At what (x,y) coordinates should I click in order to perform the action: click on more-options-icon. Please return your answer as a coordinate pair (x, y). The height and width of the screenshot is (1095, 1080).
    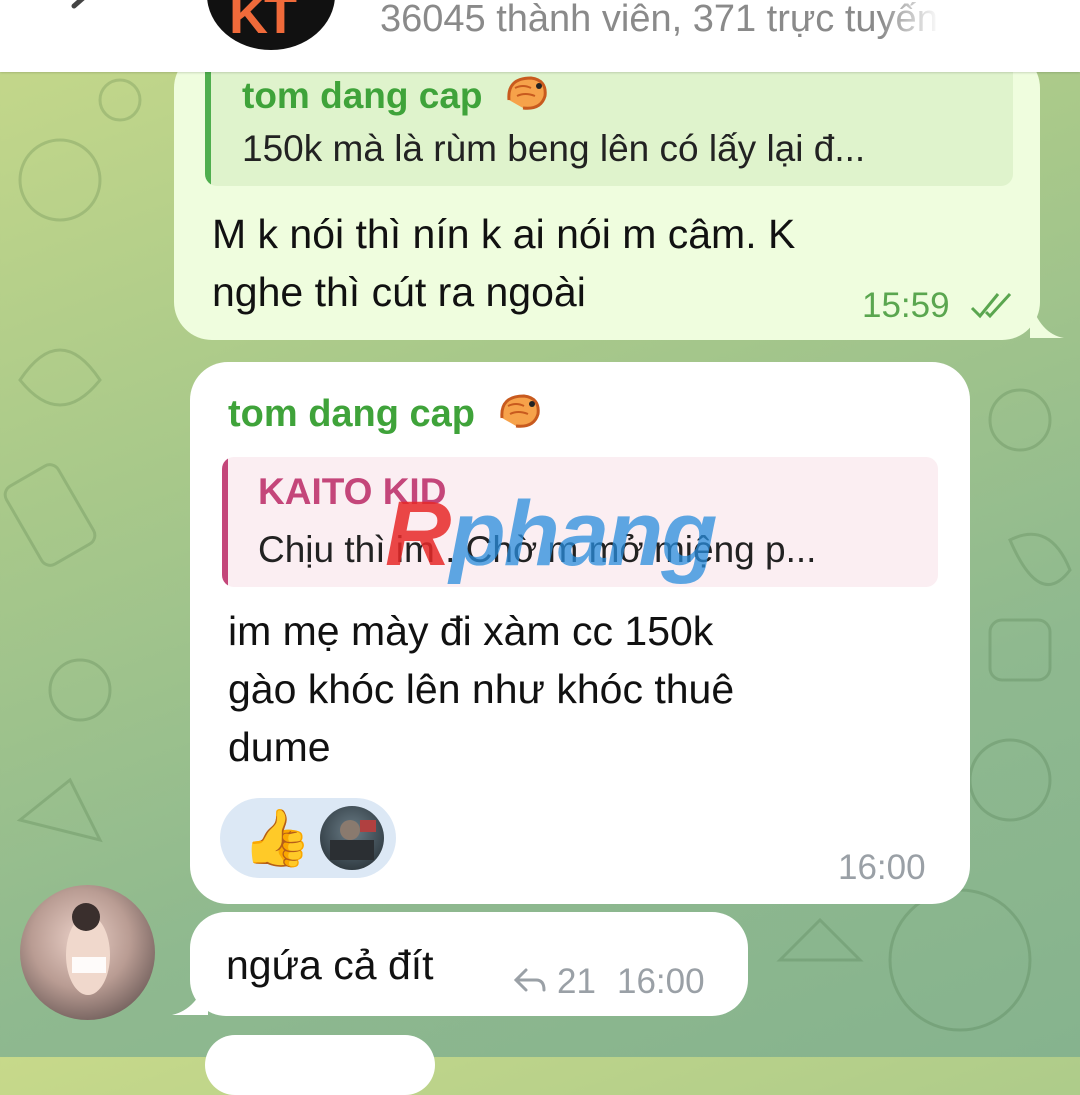
    Looking at the image, I should click on (1002, 6).